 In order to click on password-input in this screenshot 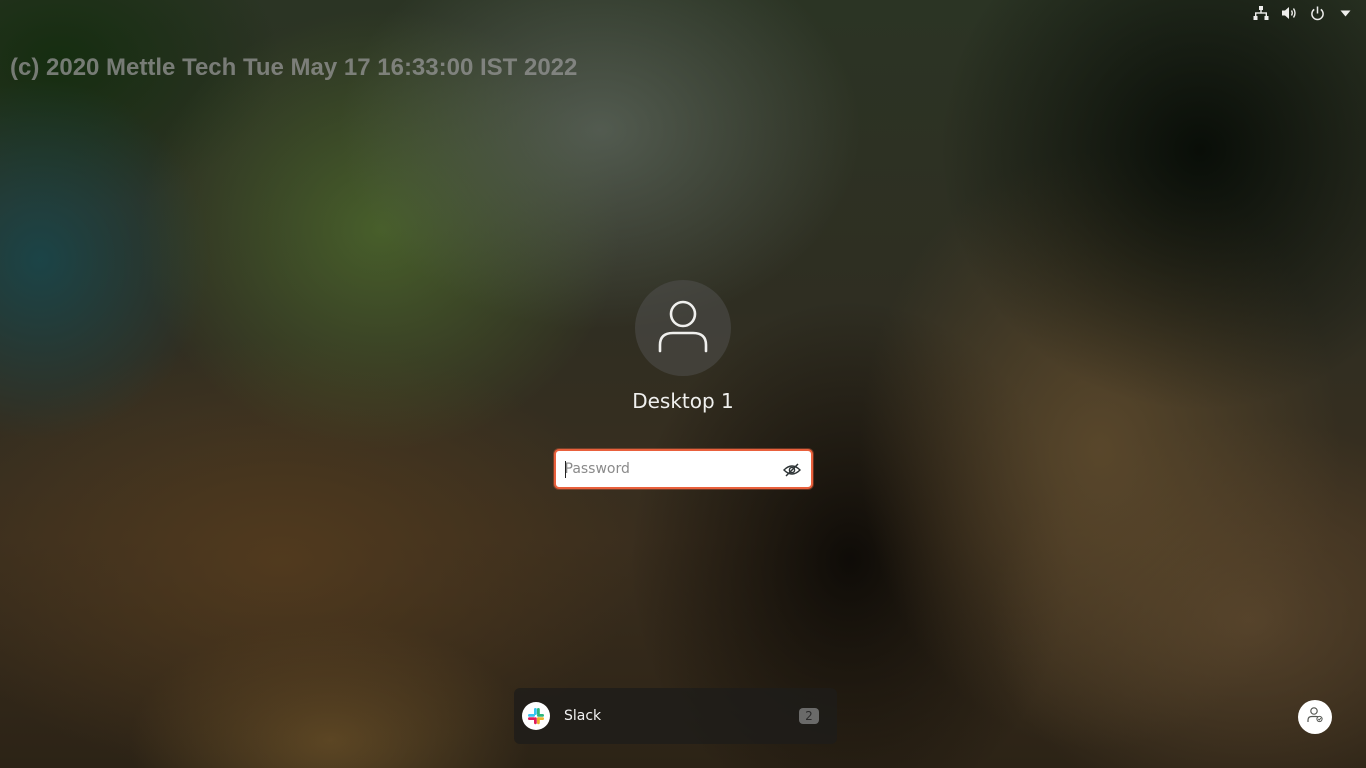, I will do `click(660, 469)`.